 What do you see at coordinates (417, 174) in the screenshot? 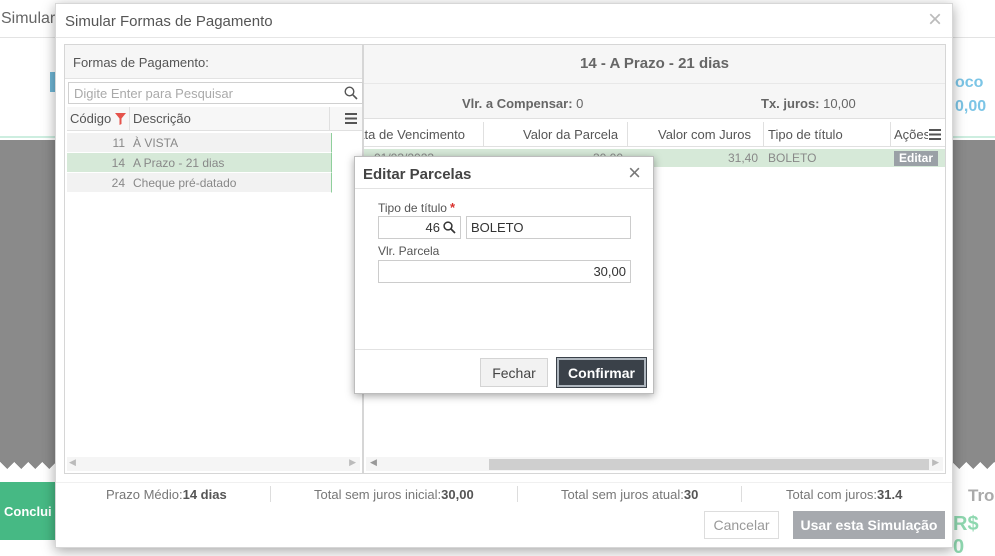
I see `dialog-title: Editar Parcelas` at bounding box center [417, 174].